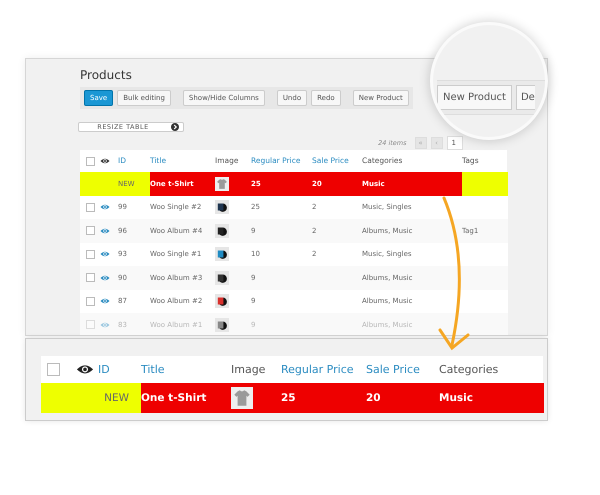 The height and width of the screenshot is (495, 600). I want to click on table-cell: One t-Shirt, so click(186, 398).